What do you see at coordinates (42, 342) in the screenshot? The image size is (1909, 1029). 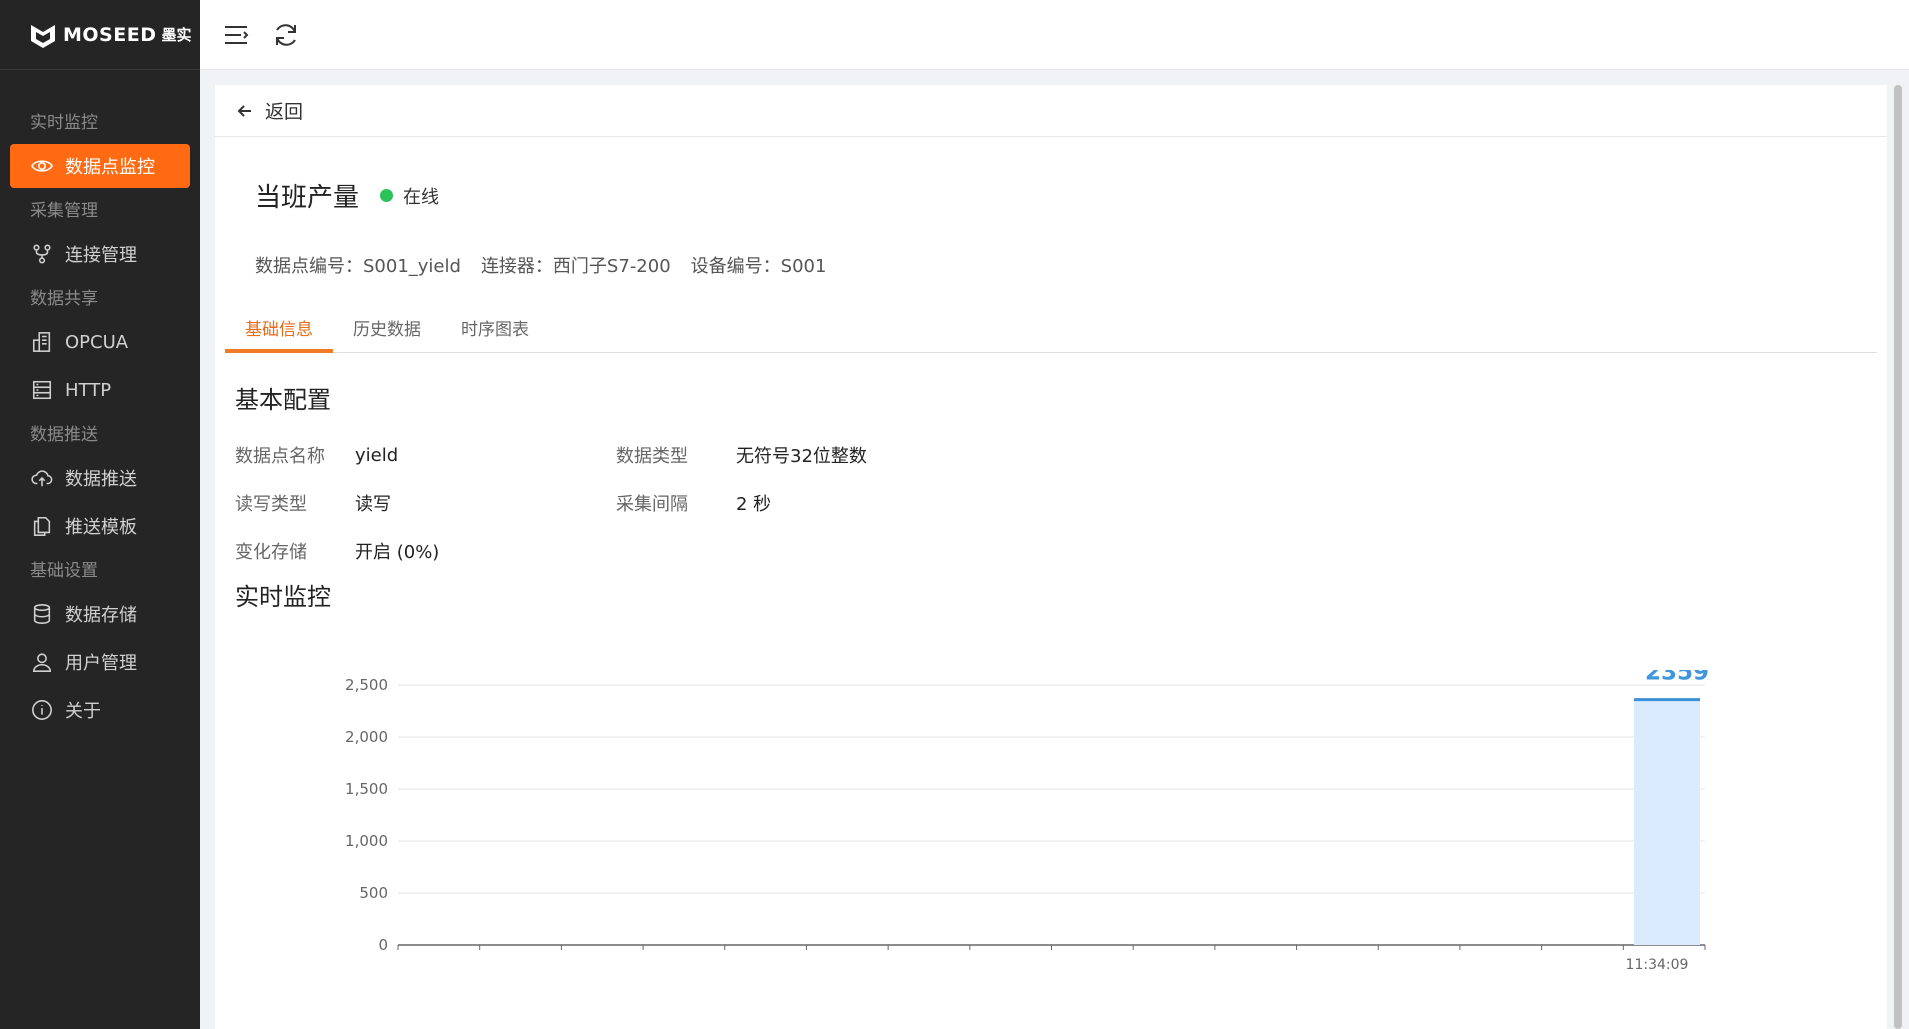 I see `building-icon` at bounding box center [42, 342].